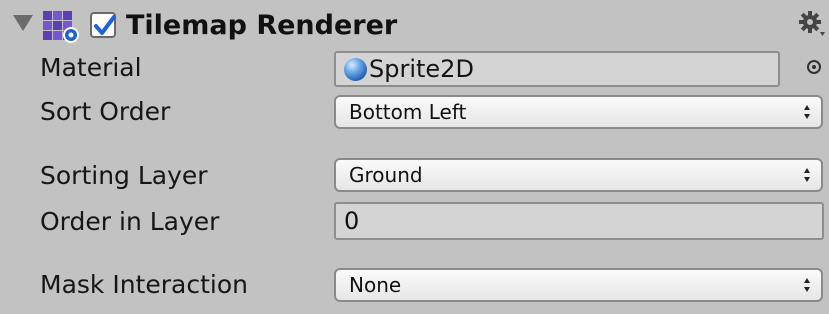 The height and width of the screenshot is (314, 829). What do you see at coordinates (421, 69) in the screenshot?
I see `material-value: Sprite2D` at bounding box center [421, 69].